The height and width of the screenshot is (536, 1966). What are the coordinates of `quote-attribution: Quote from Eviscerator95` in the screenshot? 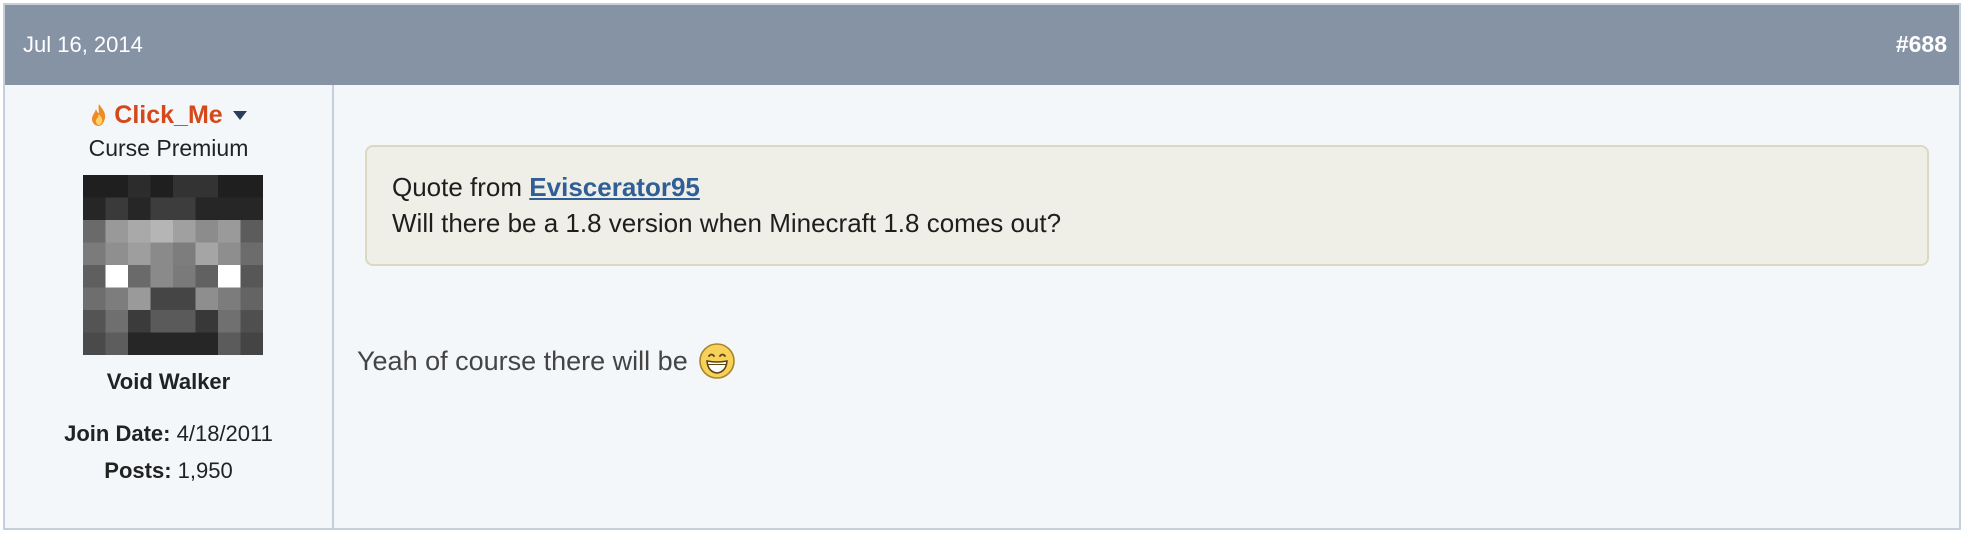 It's located at (546, 187).